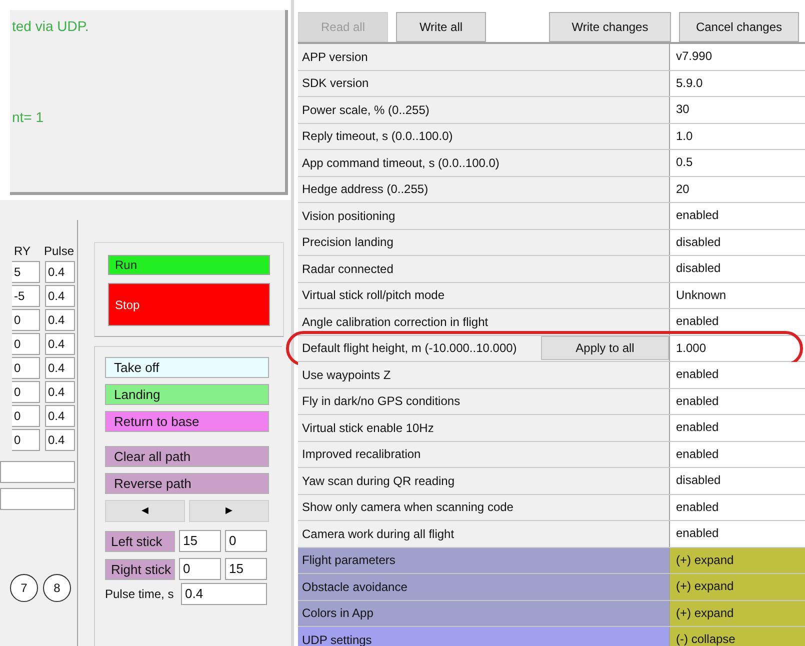 The height and width of the screenshot is (646, 805). I want to click on setting-label: Obstacle avoidance, so click(354, 587).